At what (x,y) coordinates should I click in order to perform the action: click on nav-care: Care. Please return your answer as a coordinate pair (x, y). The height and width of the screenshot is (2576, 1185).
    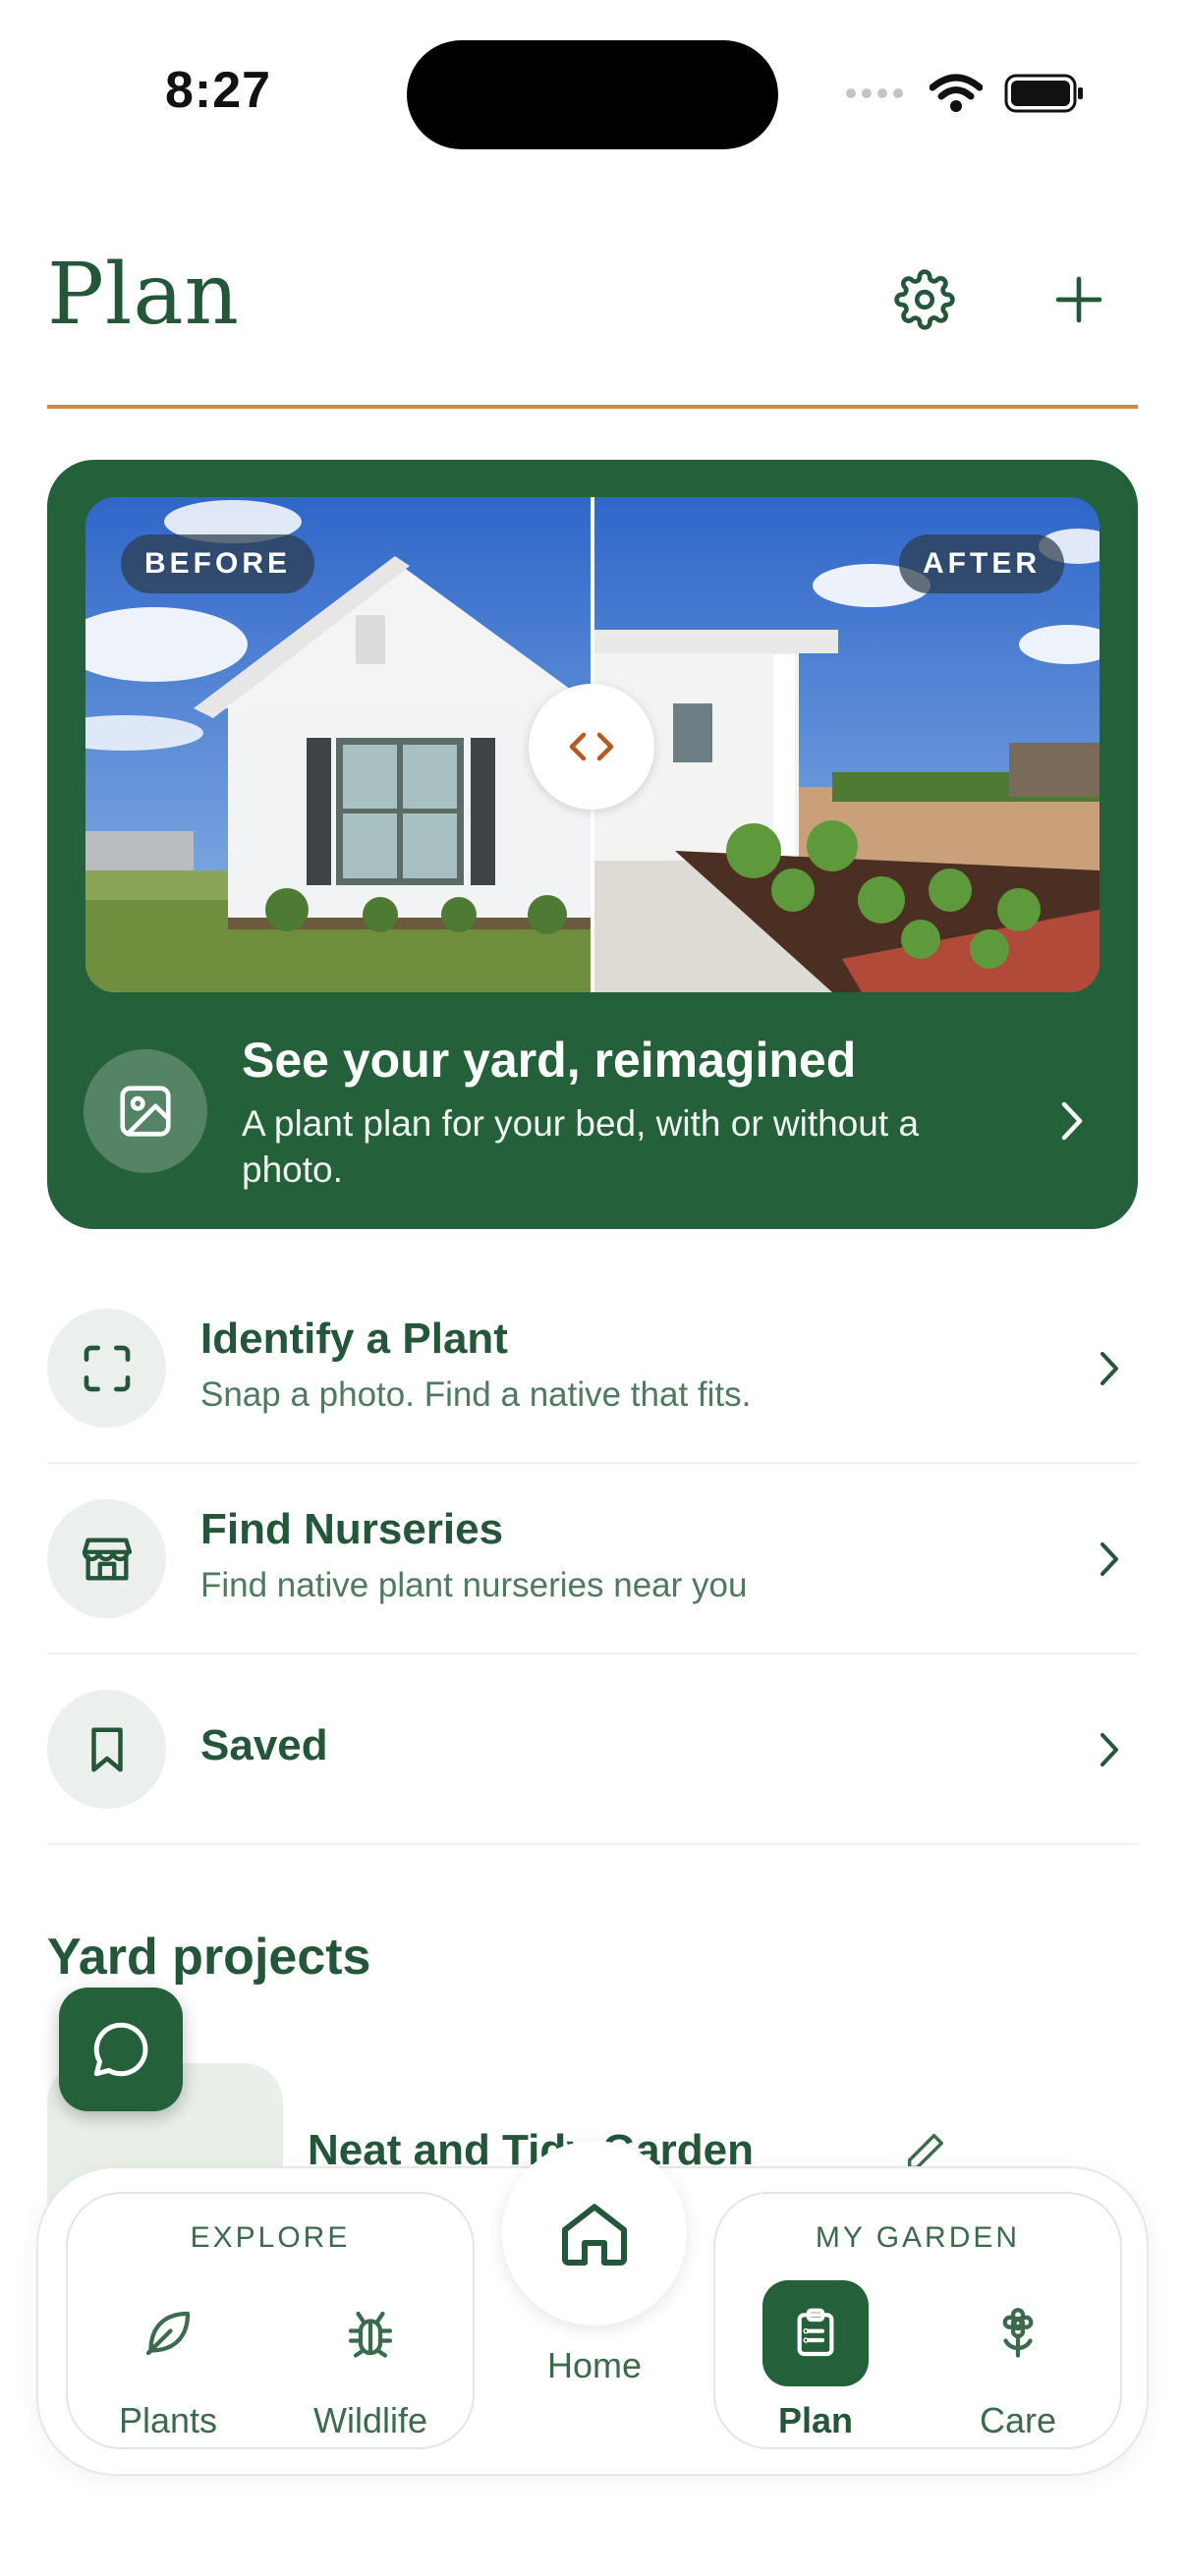
    Looking at the image, I should click on (1018, 2360).